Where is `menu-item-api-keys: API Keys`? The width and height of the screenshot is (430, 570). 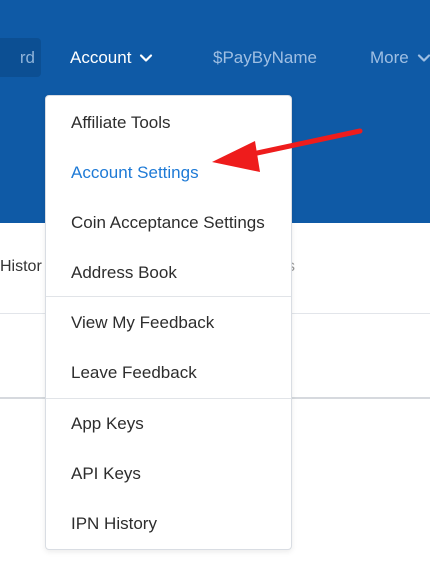
menu-item-api-keys: API Keys is located at coordinates (168, 474).